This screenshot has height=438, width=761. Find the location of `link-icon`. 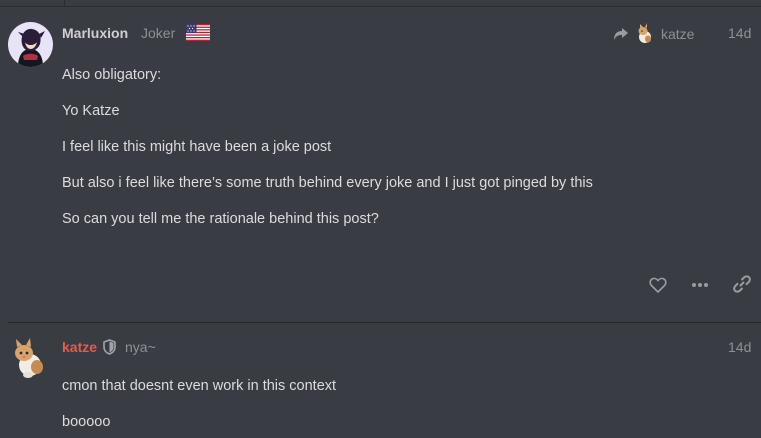

link-icon is located at coordinates (742, 284).